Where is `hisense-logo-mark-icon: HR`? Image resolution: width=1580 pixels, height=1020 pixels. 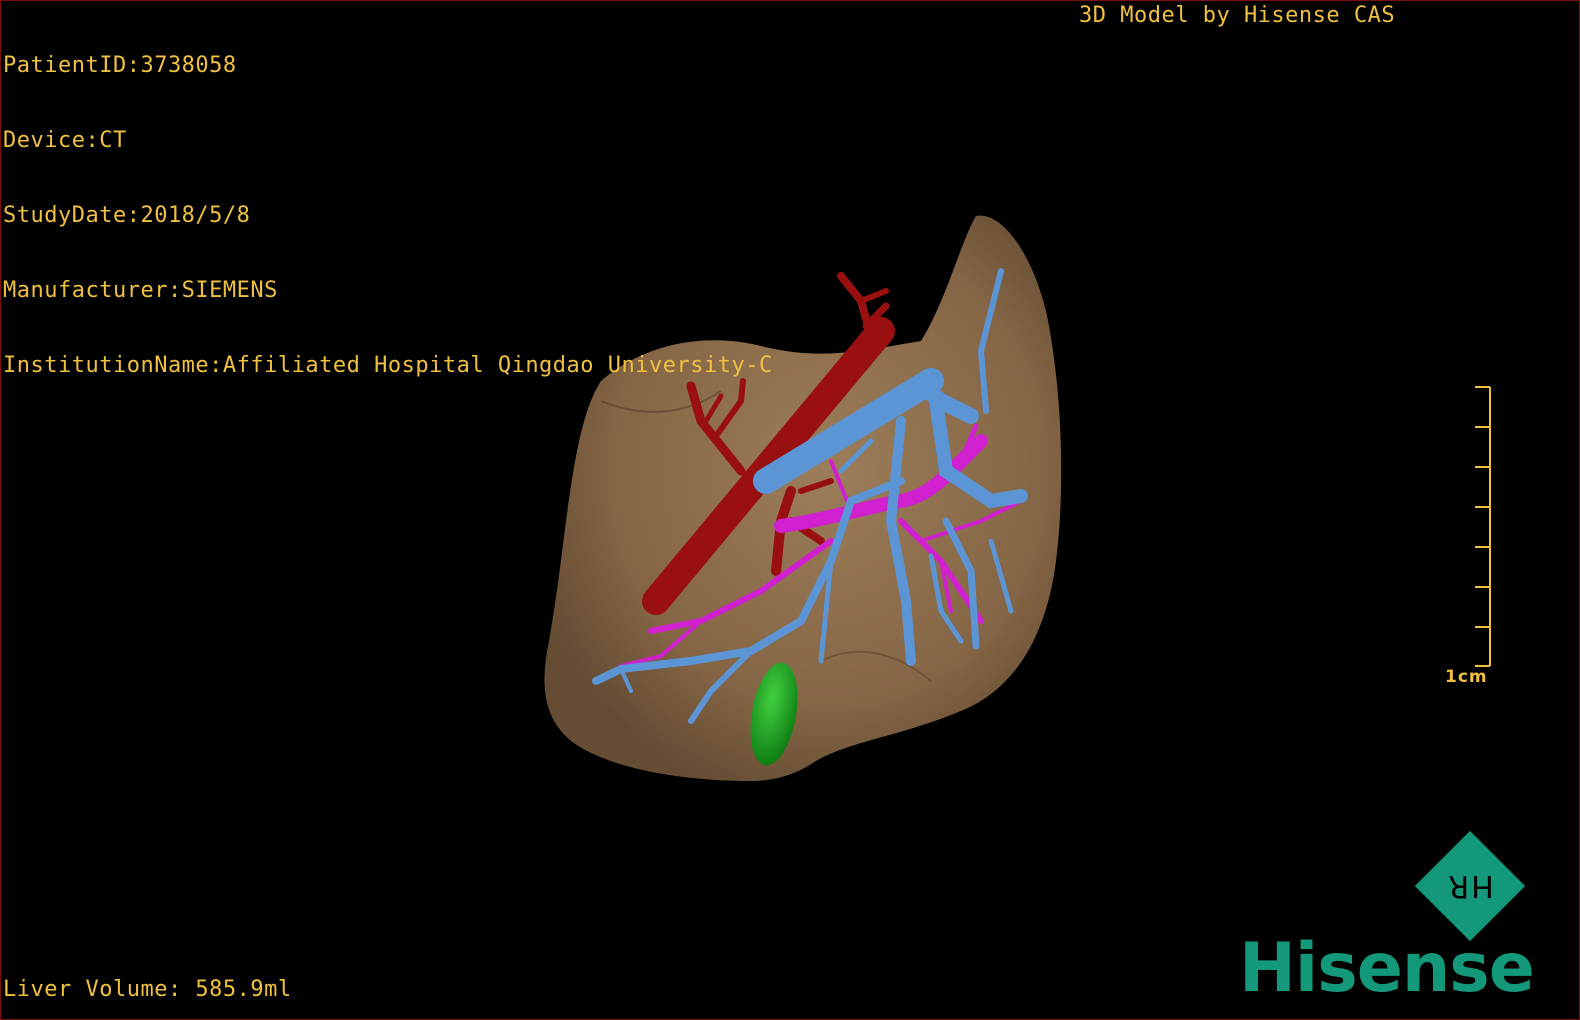
hisense-logo-mark-icon: HR is located at coordinates (1470, 886).